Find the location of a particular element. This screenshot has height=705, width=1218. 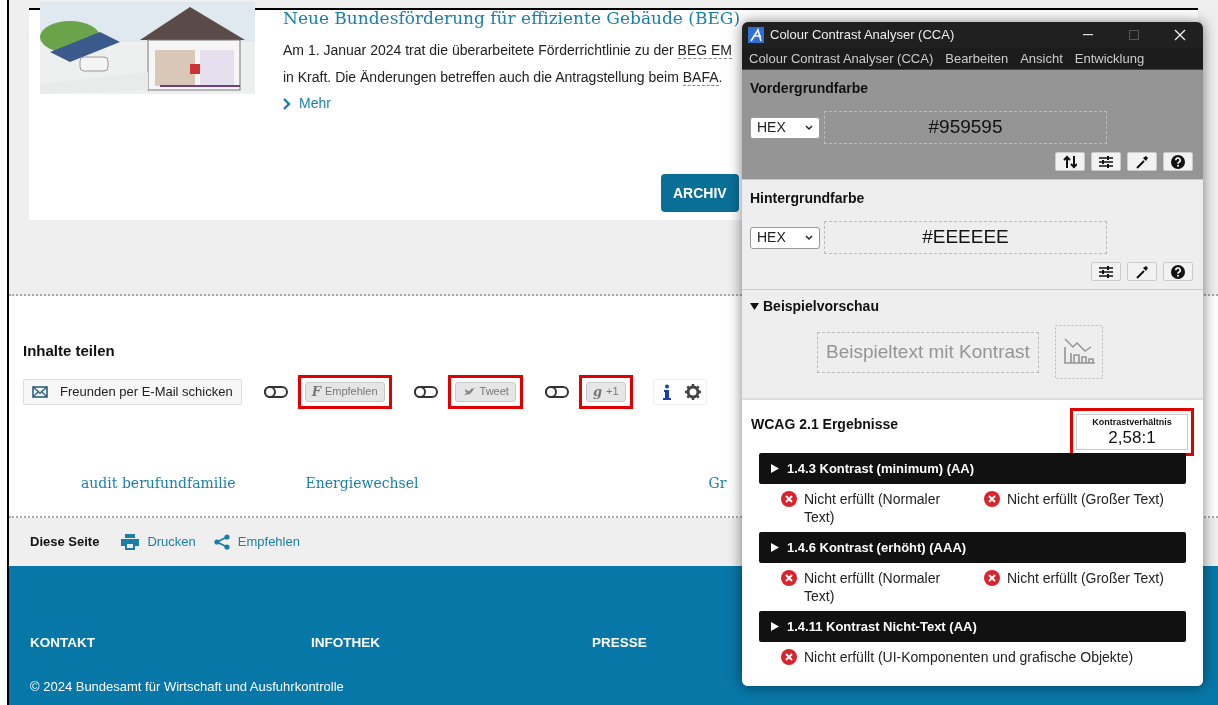

logo-icon: F is located at coordinates (316, 391).